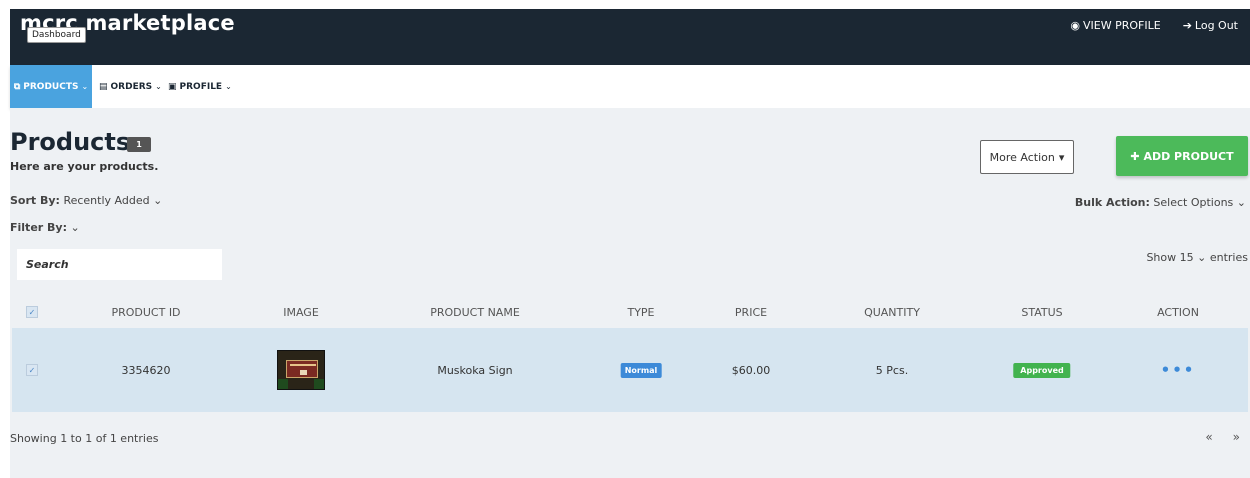 The image size is (1250, 478). I want to click on more-options-icon: •••, so click(1178, 370).